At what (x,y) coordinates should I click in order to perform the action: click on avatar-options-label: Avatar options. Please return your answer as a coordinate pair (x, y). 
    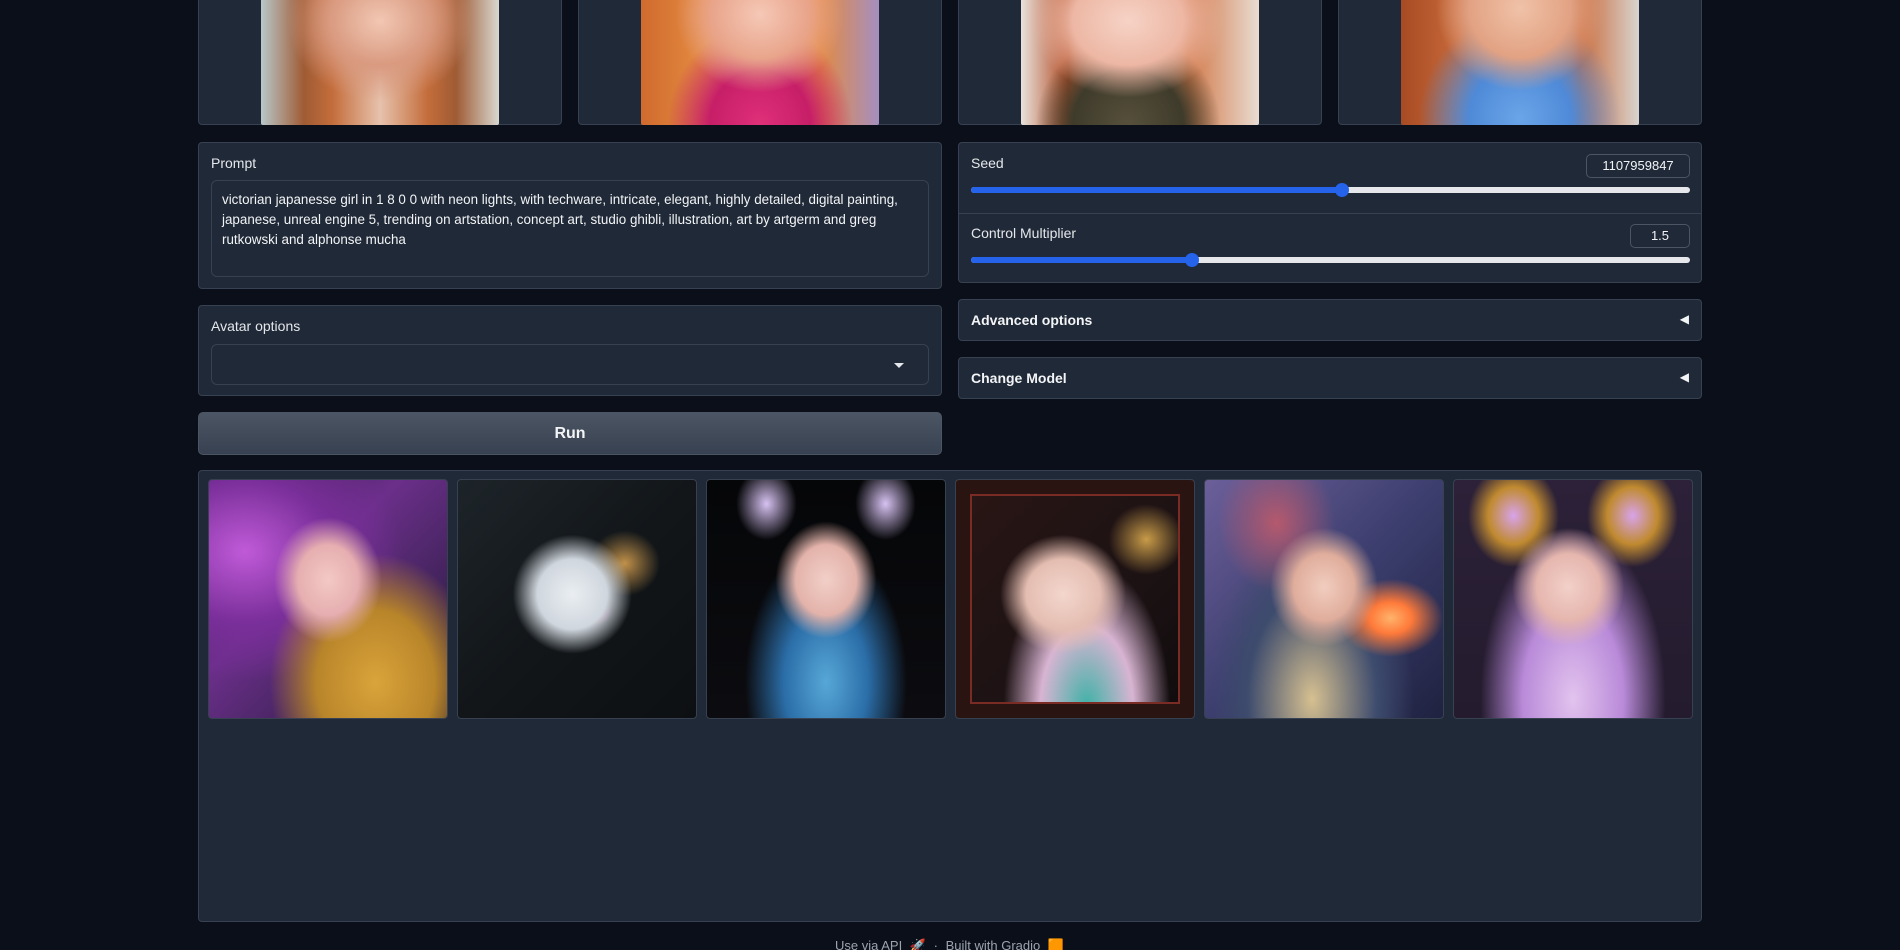
    Looking at the image, I should click on (256, 326).